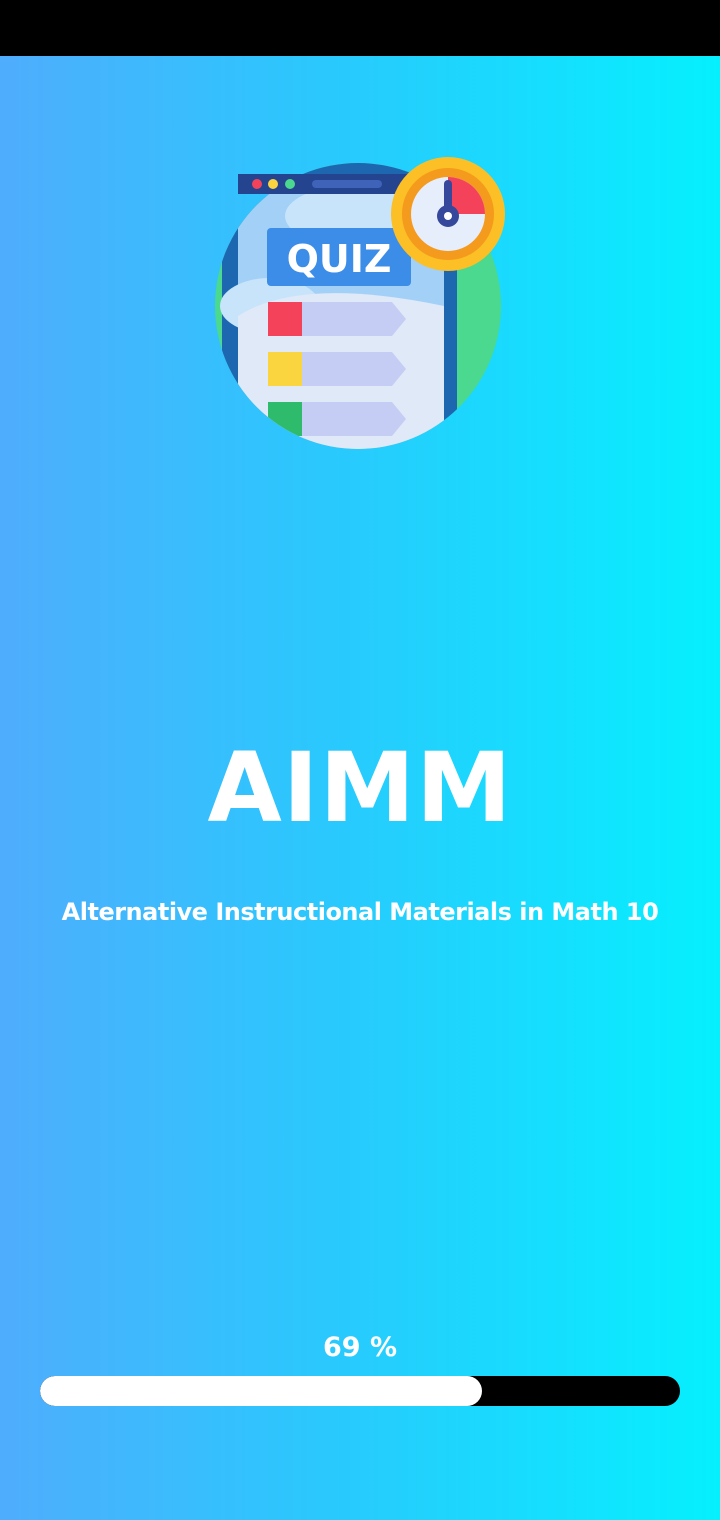 The width and height of the screenshot is (720, 1520). What do you see at coordinates (261, 1391) in the screenshot?
I see `loading-progress-fill` at bounding box center [261, 1391].